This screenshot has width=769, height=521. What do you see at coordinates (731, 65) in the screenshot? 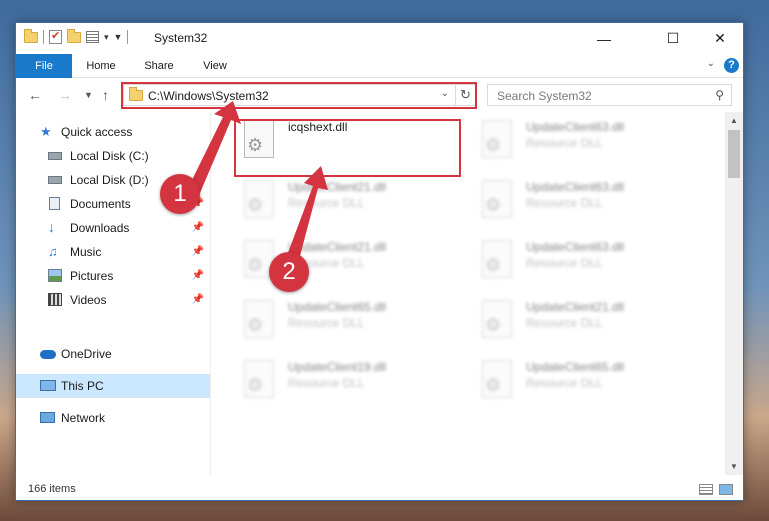
I see `help-icon: ?` at bounding box center [731, 65].